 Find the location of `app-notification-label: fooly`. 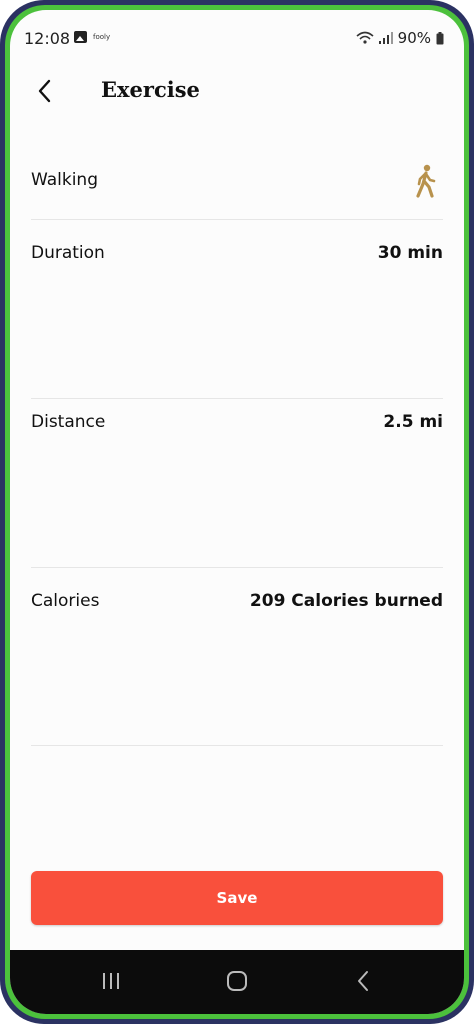

app-notification-label: fooly is located at coordinates (102, 37).